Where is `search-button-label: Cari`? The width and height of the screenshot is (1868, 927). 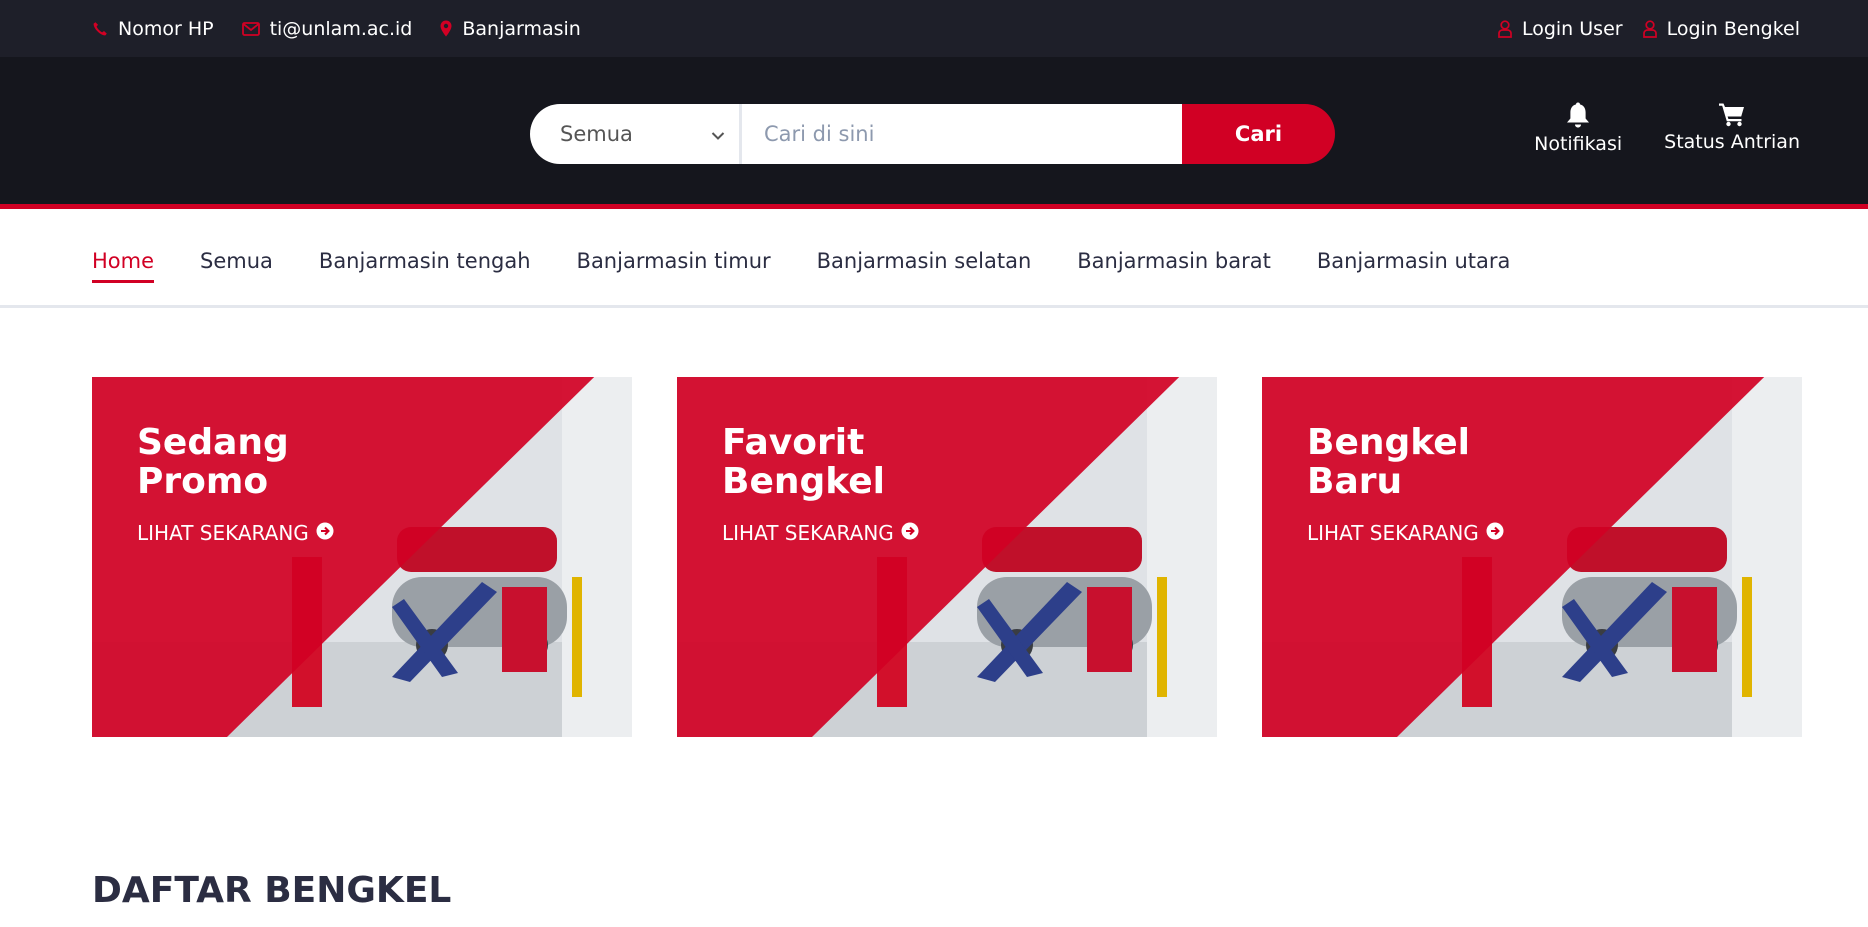 search-button-label: Cari is located at coordinates (1258, 134).